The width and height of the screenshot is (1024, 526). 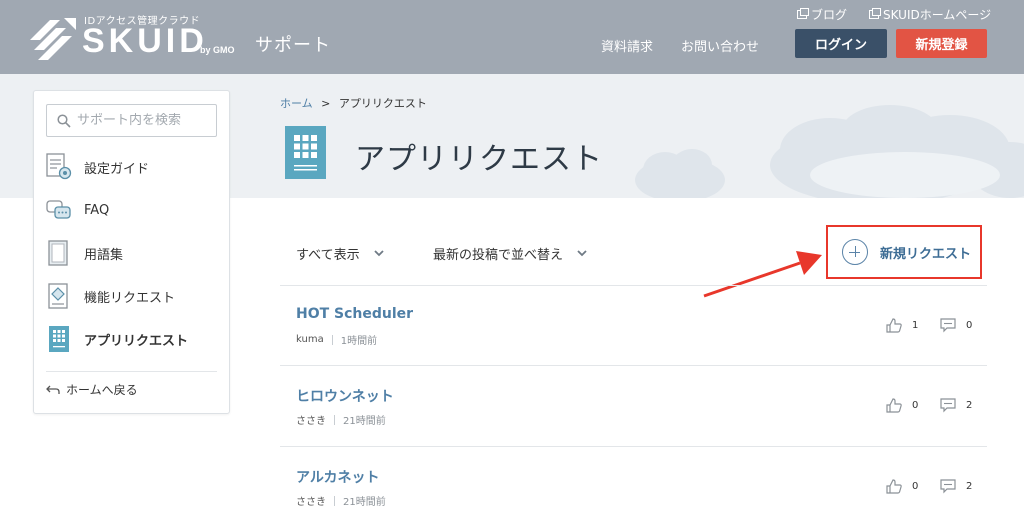 What do you see at coordinates (841, 43) in the screenshot?
I see `login-button: ログイン` at bounding box center [841, 43].